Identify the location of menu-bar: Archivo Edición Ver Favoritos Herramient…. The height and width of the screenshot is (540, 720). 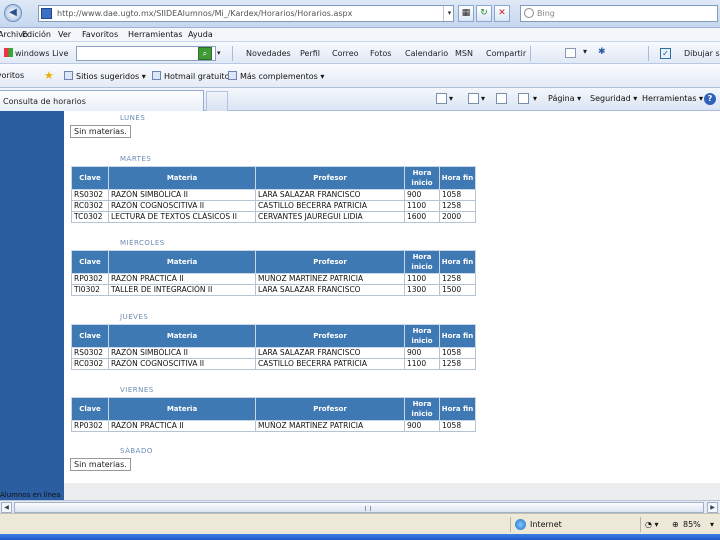
(360, 35).